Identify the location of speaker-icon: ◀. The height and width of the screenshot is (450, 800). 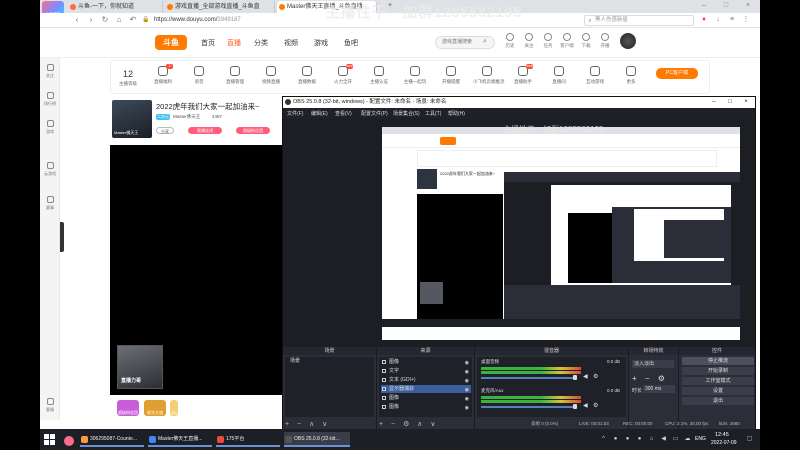
(585, 376).